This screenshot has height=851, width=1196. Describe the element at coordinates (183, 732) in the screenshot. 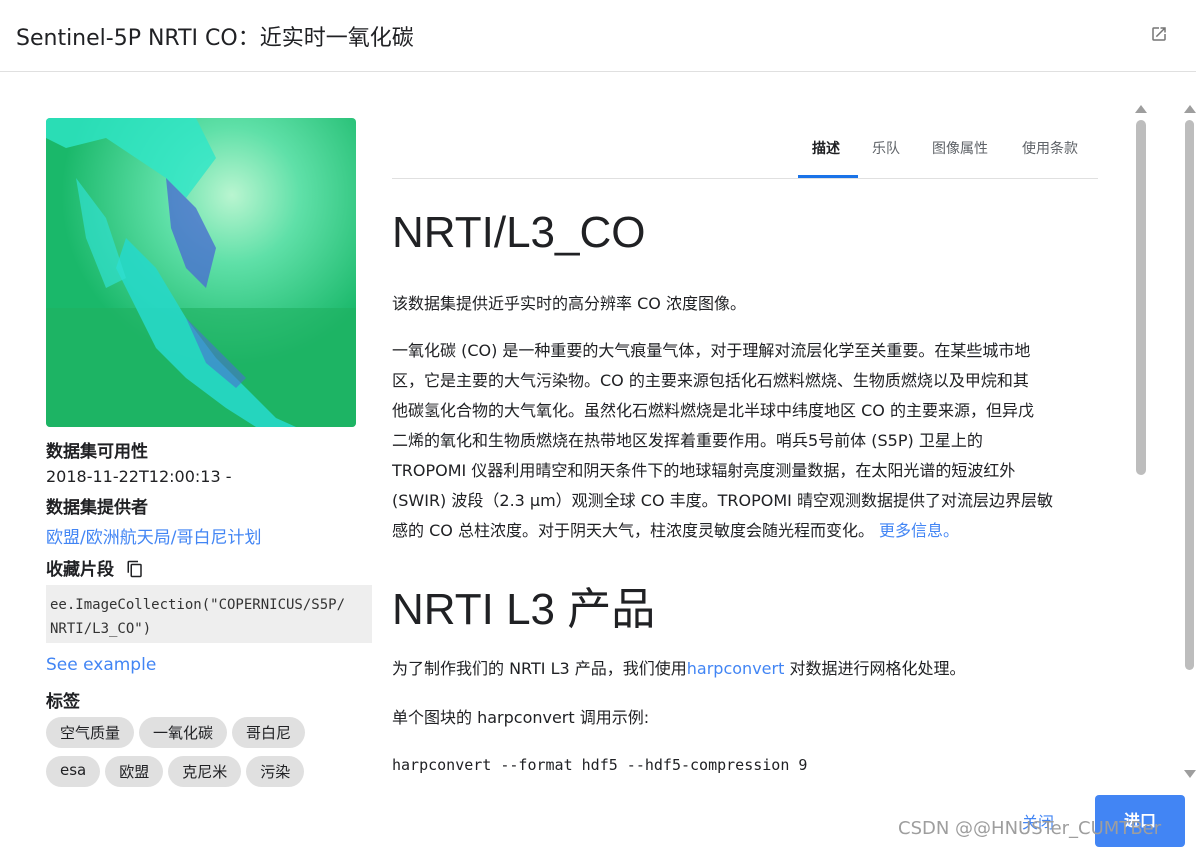

I see `tag-chip: 一氧化碳` at that location.